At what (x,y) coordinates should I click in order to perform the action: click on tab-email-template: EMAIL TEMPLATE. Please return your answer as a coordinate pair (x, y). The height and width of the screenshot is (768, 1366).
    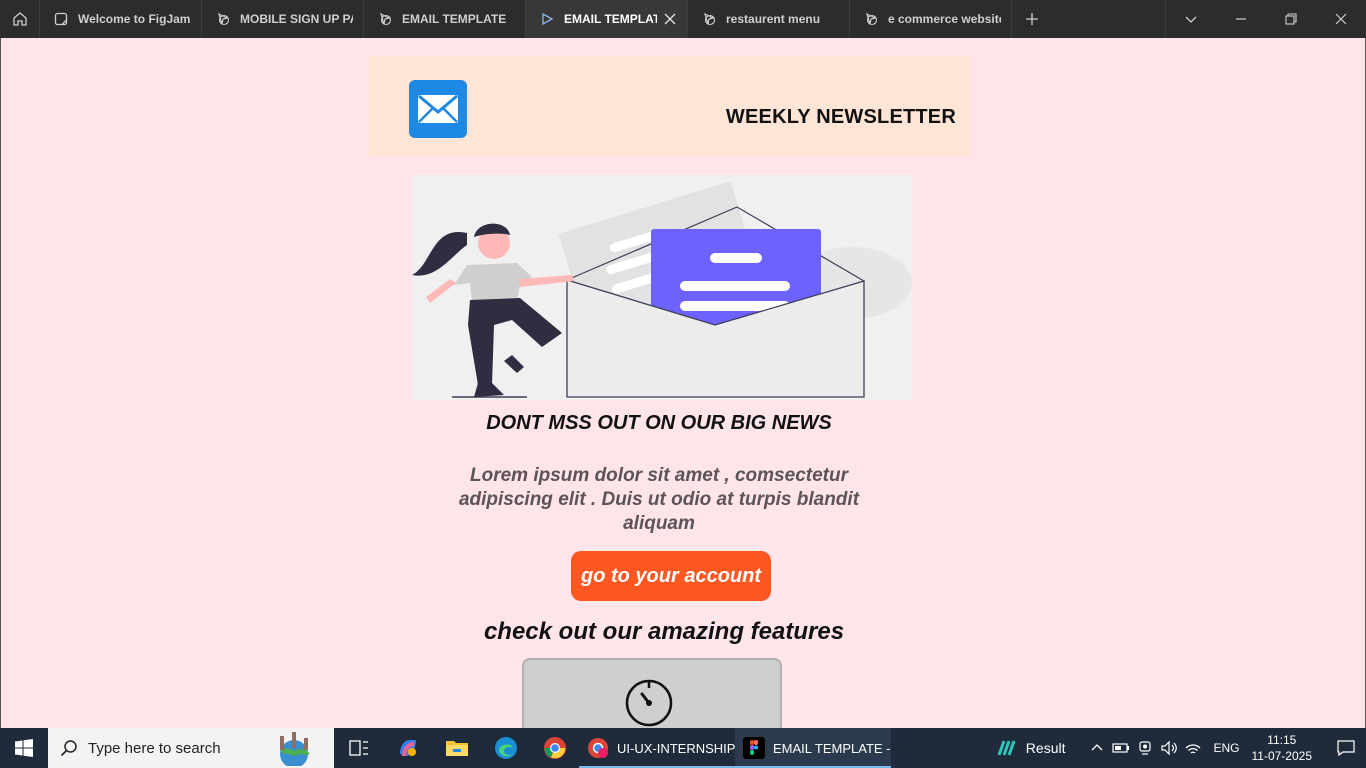
    Looking at the image, I should click on (445, 19).